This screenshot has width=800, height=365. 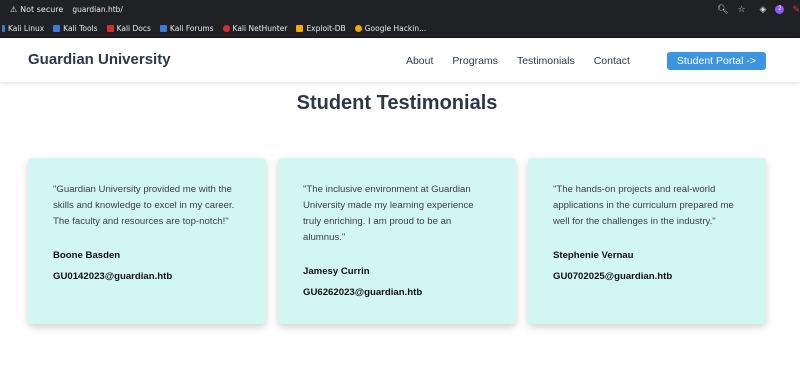 I want to click on bookmark-kali-tools: Kali Tools, so click(x=75, y=28).